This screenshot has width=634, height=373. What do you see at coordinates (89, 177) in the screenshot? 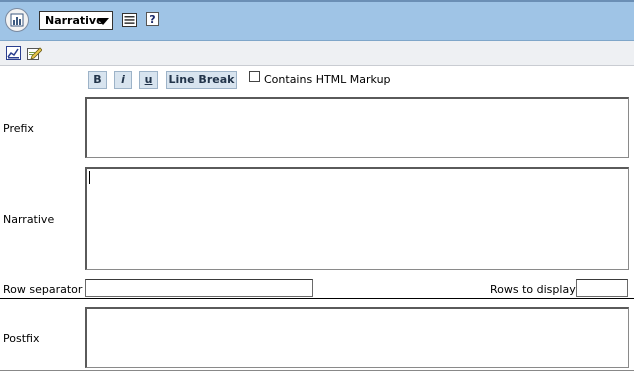
I see `text-caret` at bounding box center [89, 177].